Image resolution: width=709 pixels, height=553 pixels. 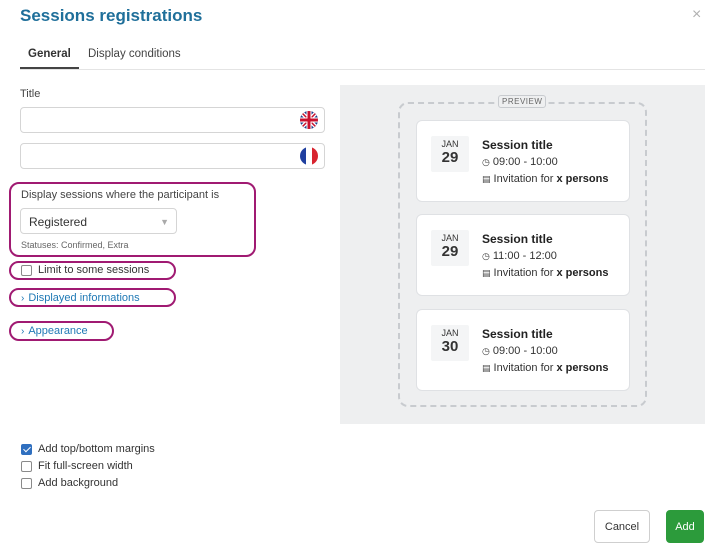 What do you see at coordinates (172, 156) in the screenshot?
I see `title-fr-input` at bounding box center [172, 156].